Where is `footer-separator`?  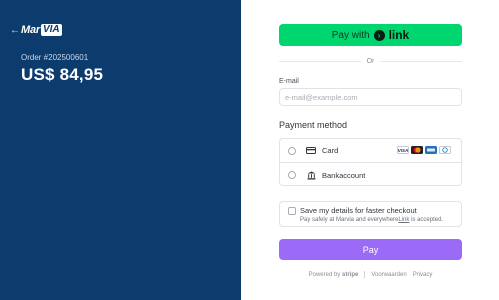 footer-separator is located at coordinates (365, 274).